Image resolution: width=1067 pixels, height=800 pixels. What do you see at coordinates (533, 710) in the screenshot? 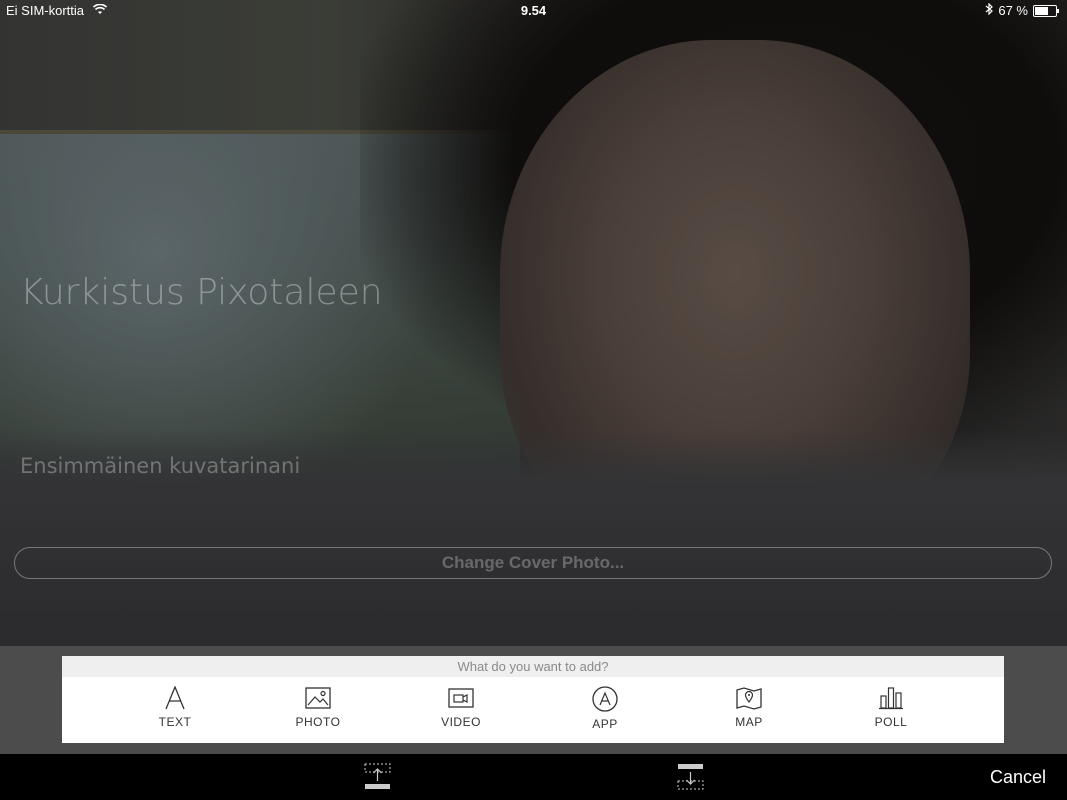
I see `add-options: TEXT PHOTO VIDEO APP MAP POLL` at bounding box center [533, 710].